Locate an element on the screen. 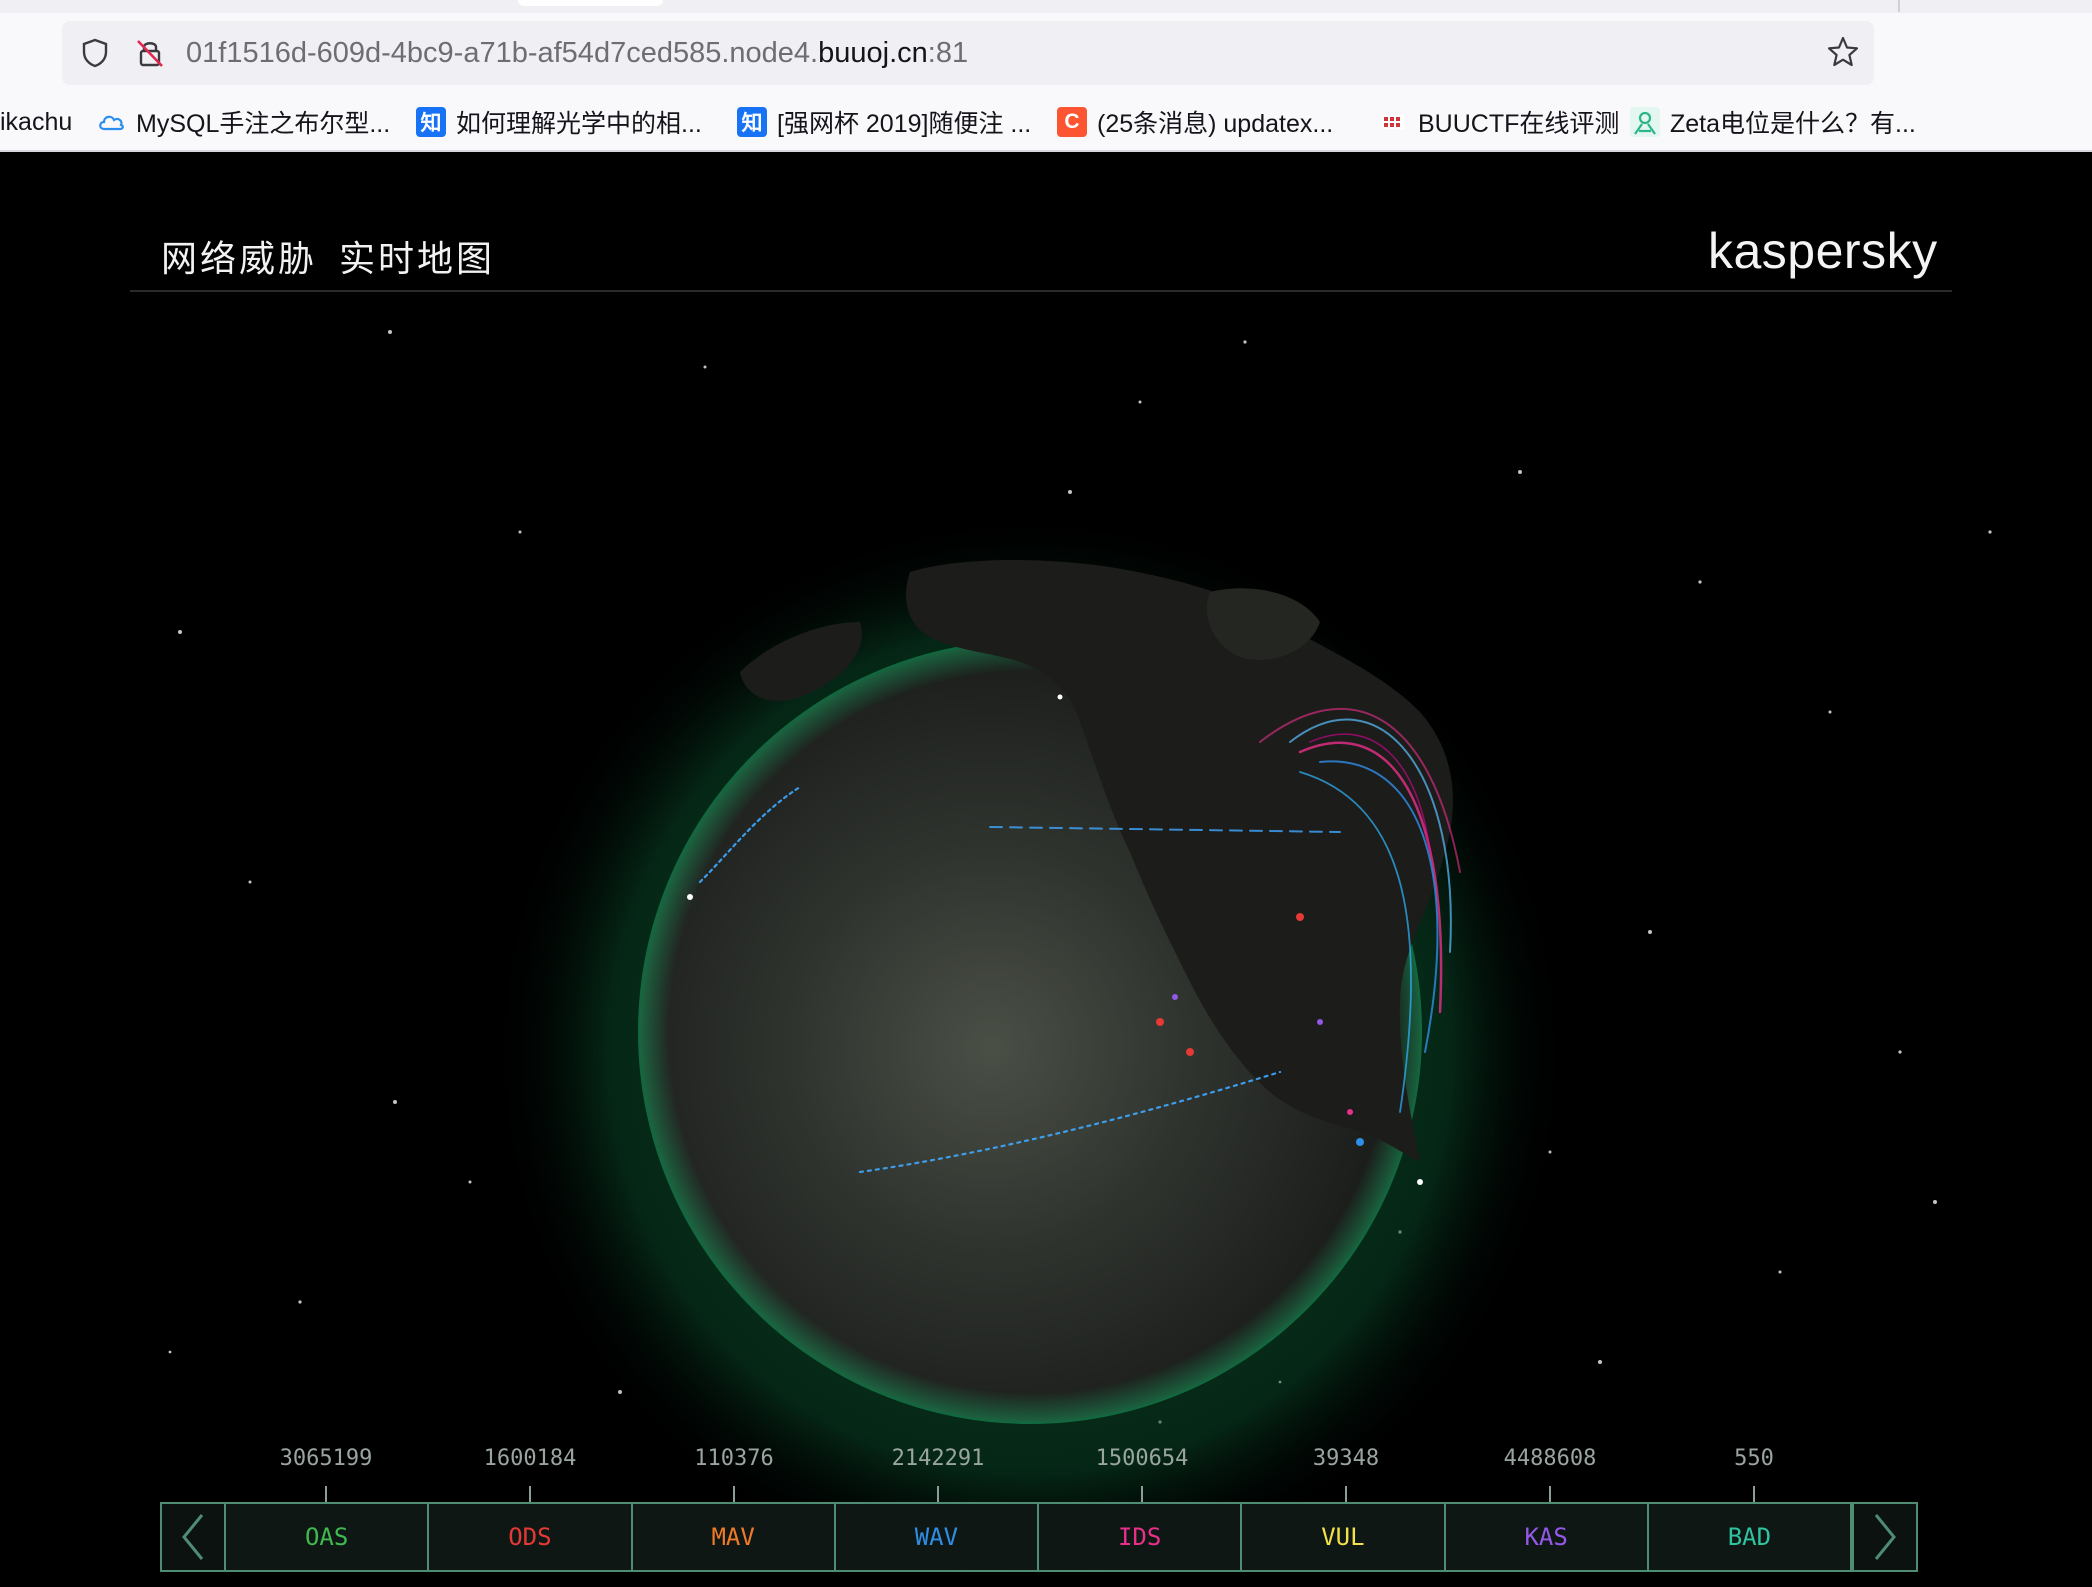 The height and width of the screenshot is (1587, 2092). tab-vul: VUL is located at coordinates (1344, 1537).